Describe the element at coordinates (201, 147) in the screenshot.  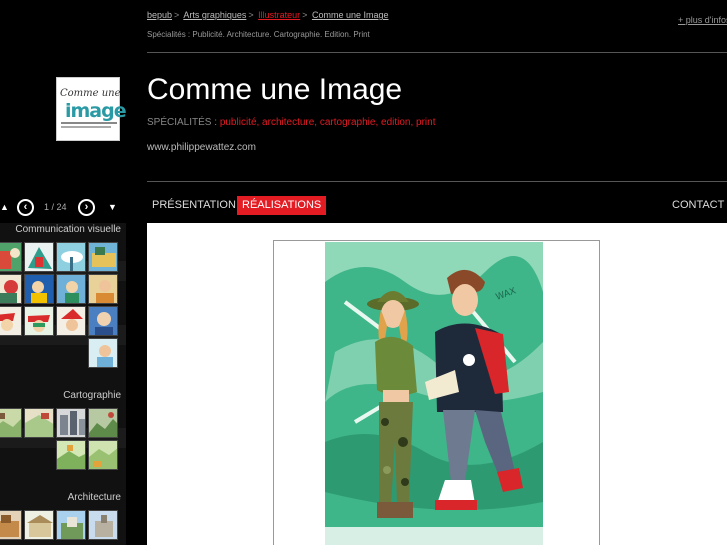
I see `website-link: www.philippewattez.com` at that location.